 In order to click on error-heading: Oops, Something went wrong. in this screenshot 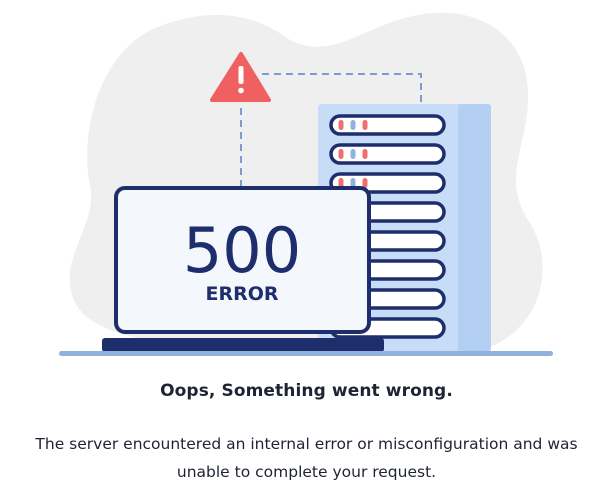, I will do `click(306, 391)`.